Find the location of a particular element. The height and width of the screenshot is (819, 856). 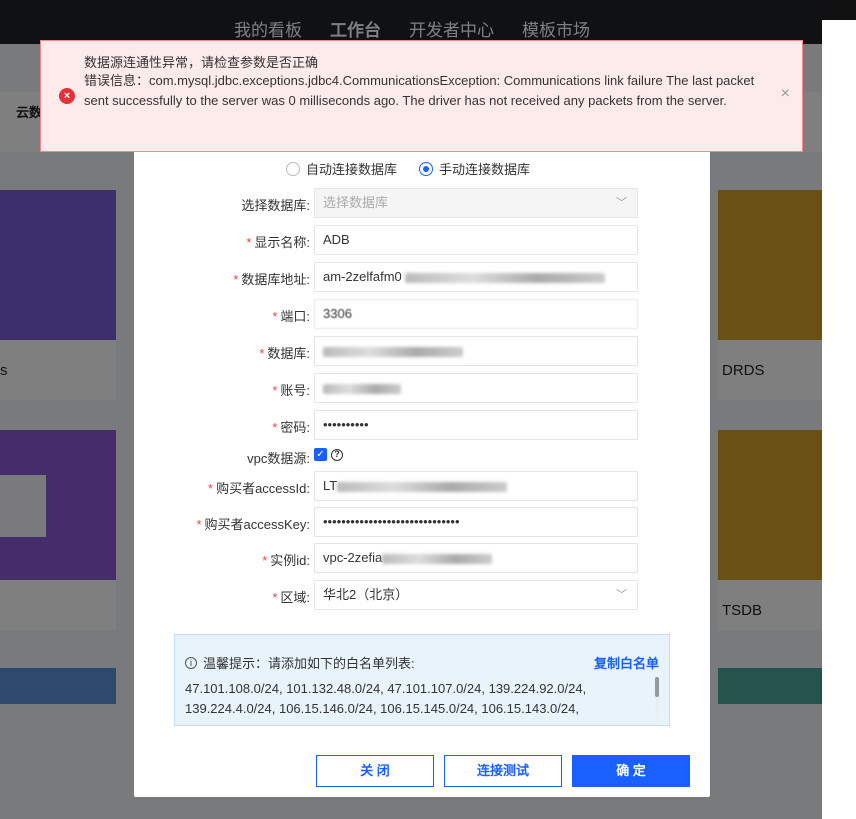

display-name-input: ADB is located at coordinates (476, 240).